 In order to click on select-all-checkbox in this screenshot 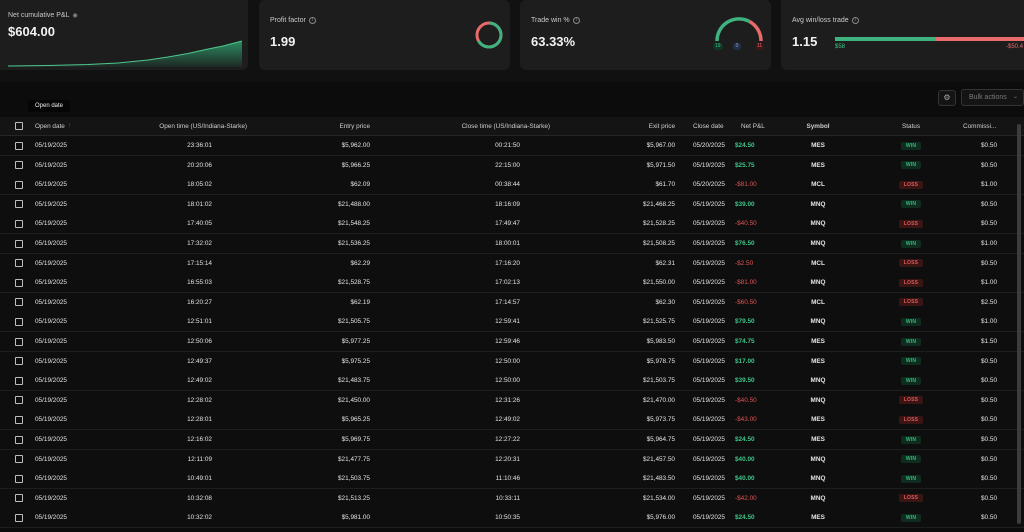, I will do `click(19, 126)`.